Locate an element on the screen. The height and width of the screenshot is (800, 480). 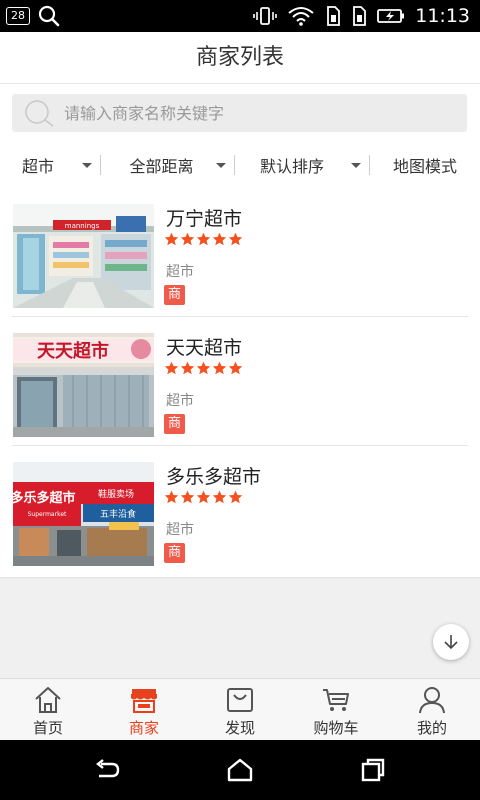
shop-photo-sign: 多乐多超市 is located at coordinates (44, 498).